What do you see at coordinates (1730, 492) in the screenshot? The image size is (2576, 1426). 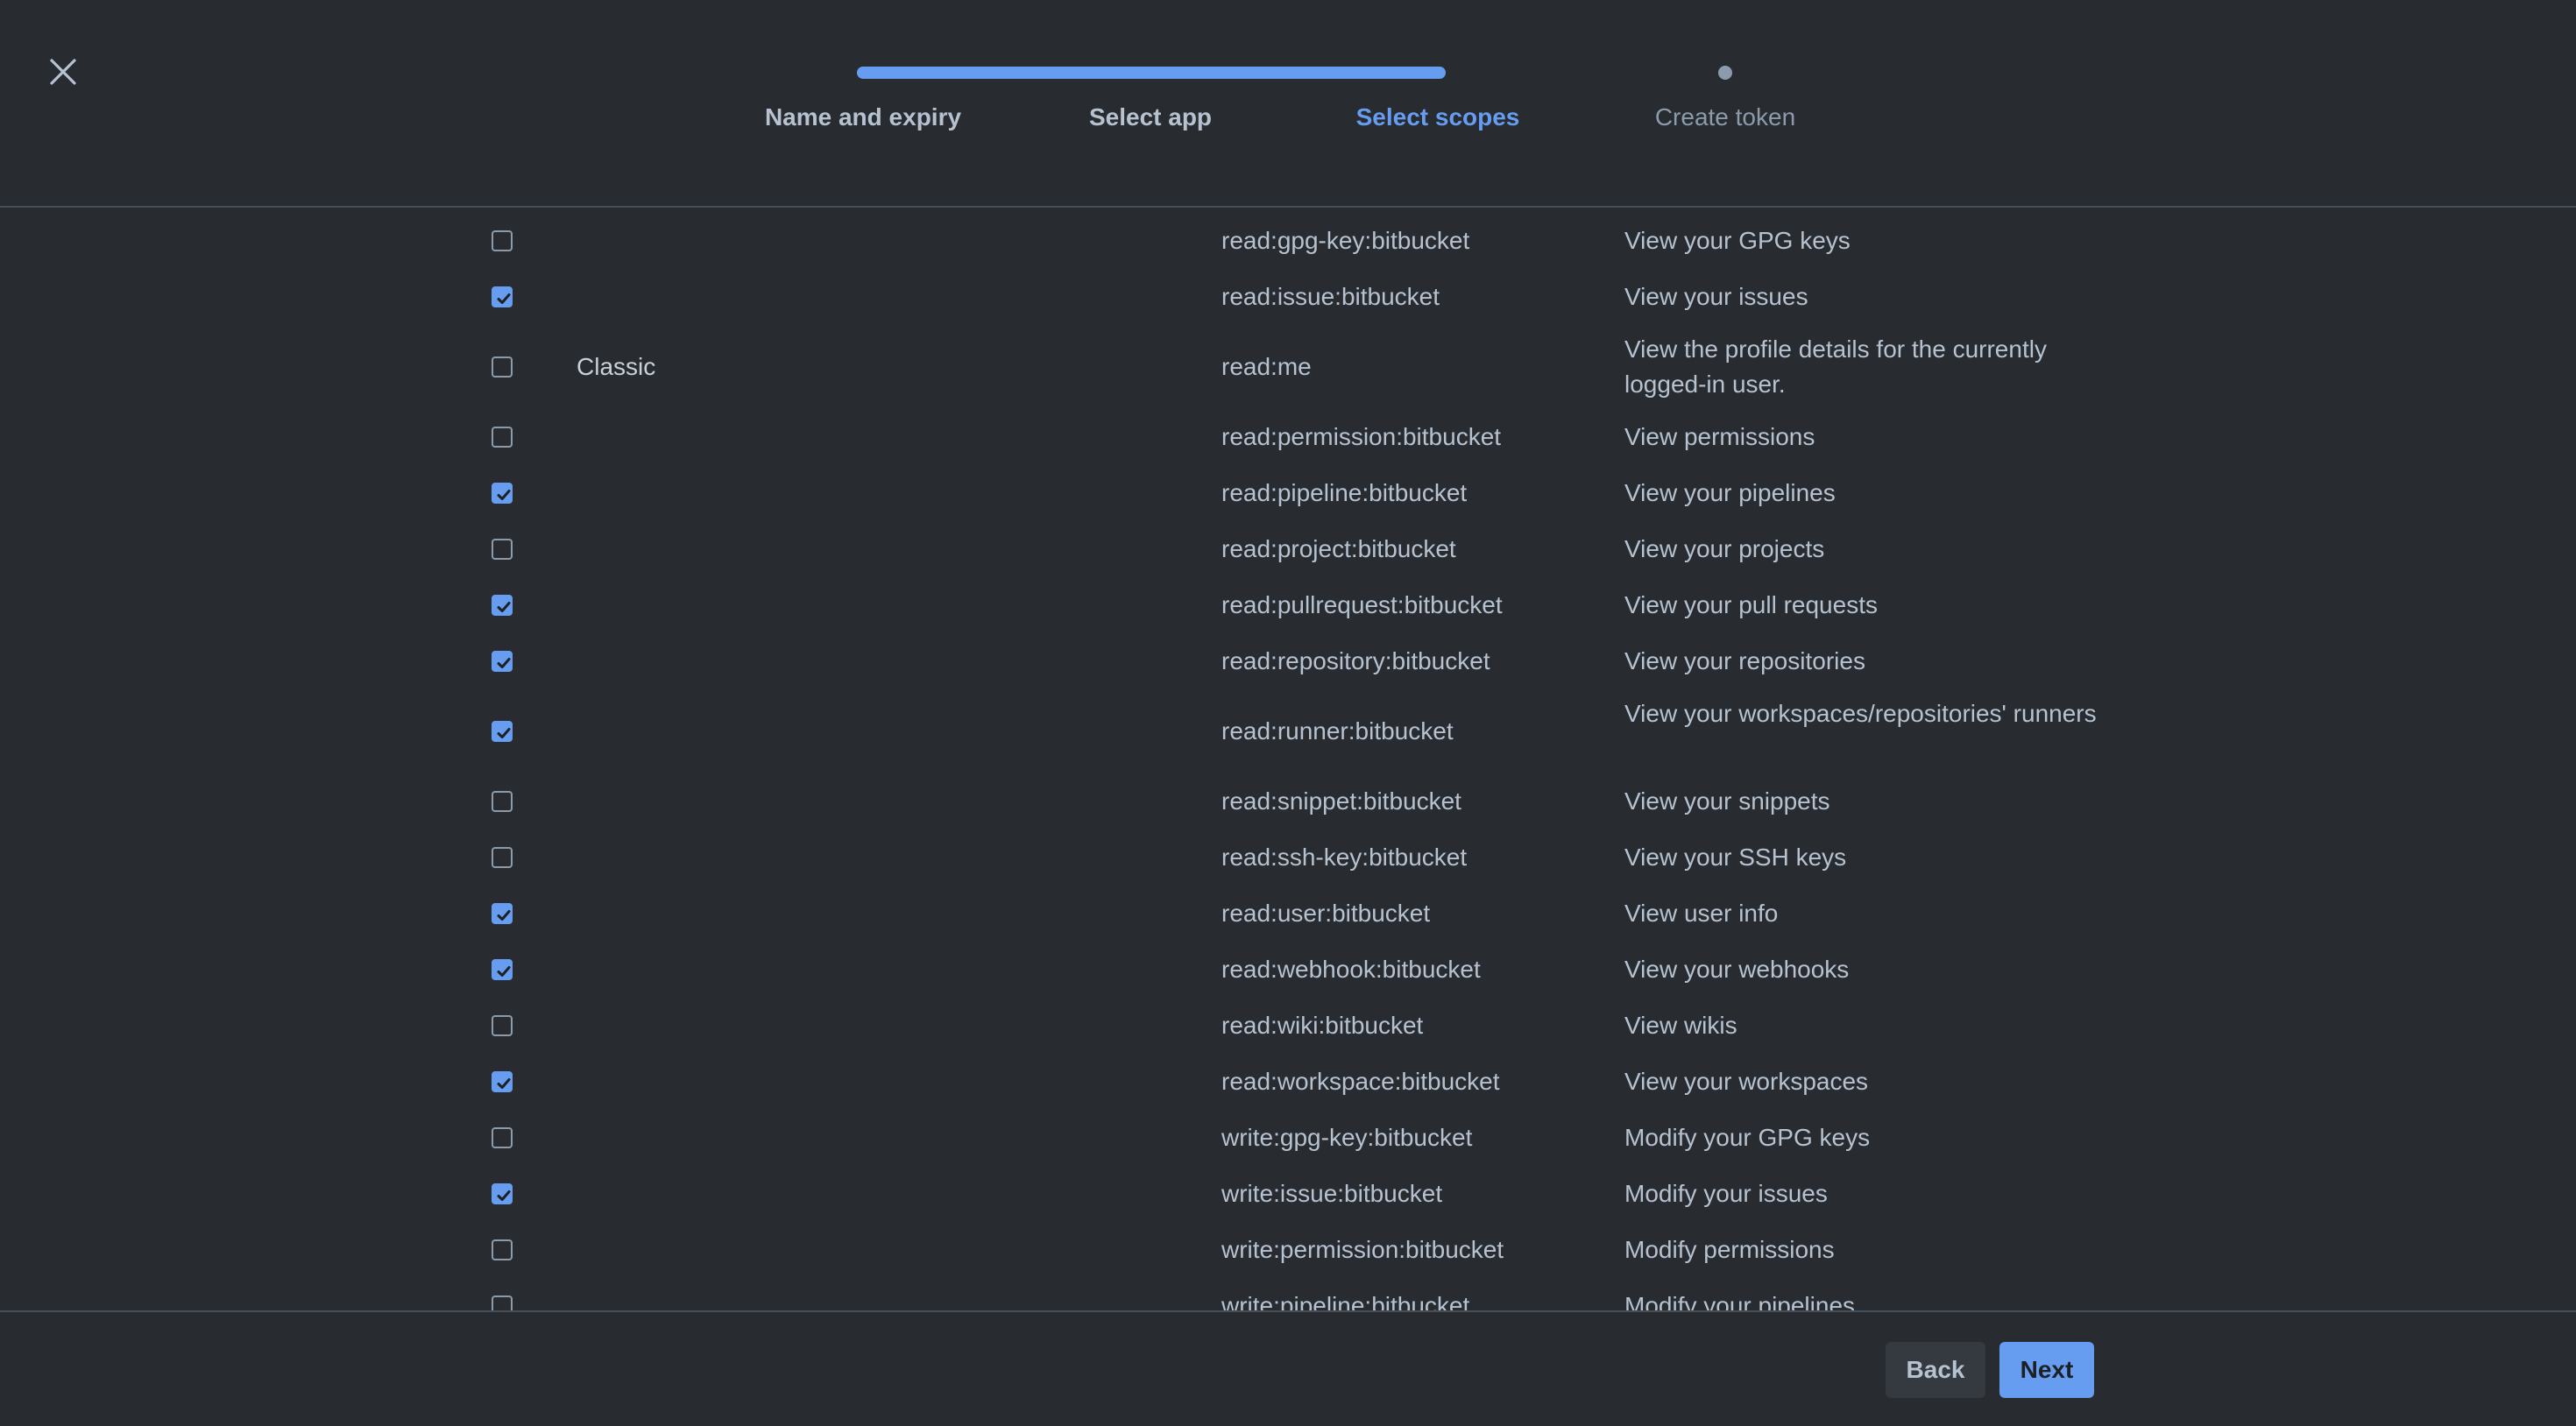 I see `scope-description: View your pipelines` at bounding box center [1730, 492].